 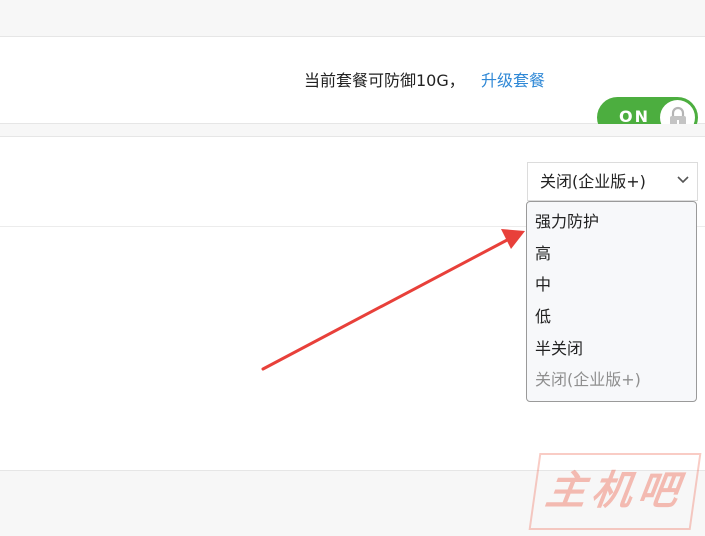 What do you see at coordinates (352, 130) in the screenshot?
I see `mid-strip` at bounding box center [352, 130].